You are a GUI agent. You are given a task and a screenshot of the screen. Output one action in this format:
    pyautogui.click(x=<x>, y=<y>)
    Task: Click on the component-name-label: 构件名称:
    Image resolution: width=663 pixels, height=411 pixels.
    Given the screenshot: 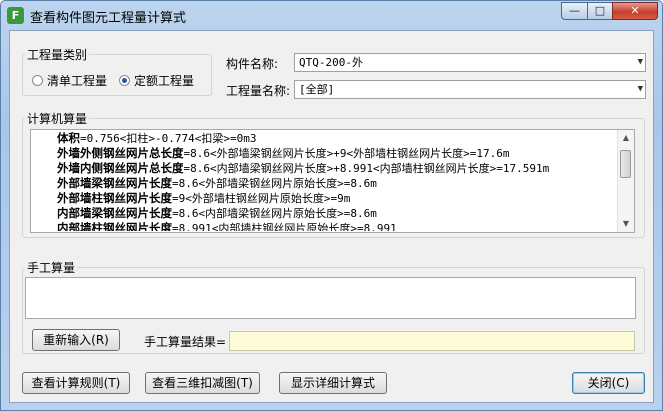 What is the action you would take?
    pyautogui.click(x=252, y=64)
    